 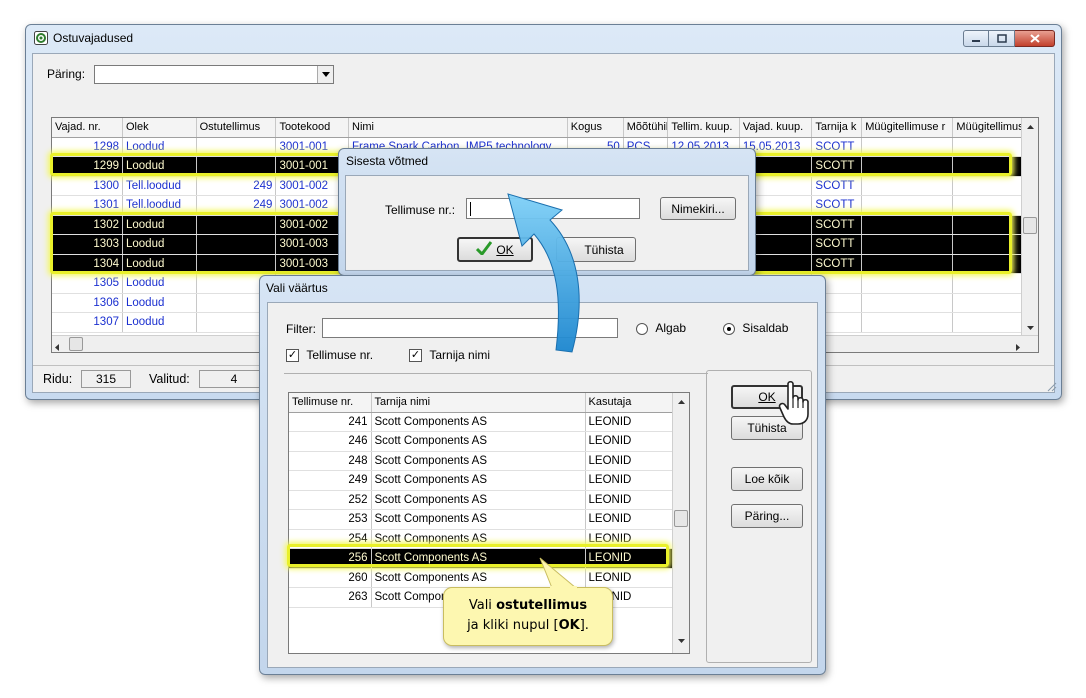 What do you see at coordinates (330, 480) in the screenshot?
I see `cell-nr: 249` at bounding box center [330, 480].